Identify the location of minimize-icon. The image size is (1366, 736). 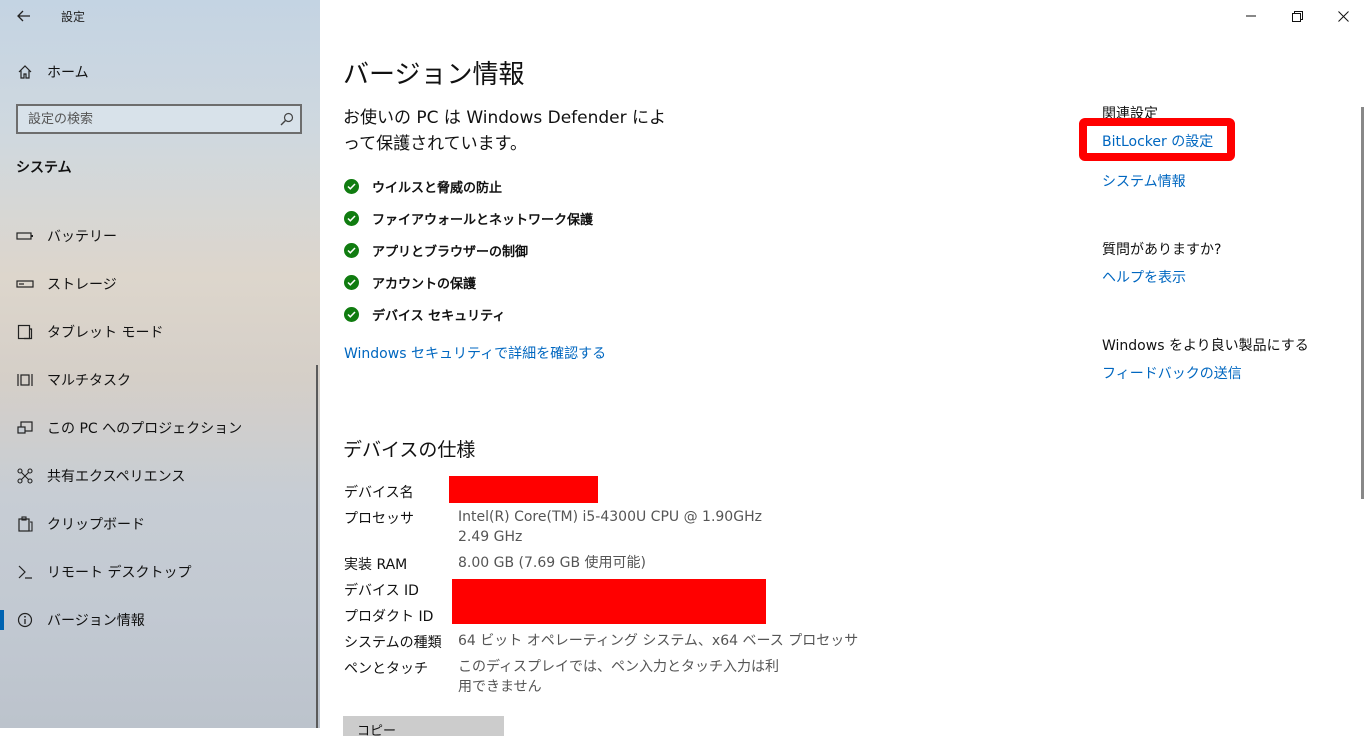
(1251, 16).